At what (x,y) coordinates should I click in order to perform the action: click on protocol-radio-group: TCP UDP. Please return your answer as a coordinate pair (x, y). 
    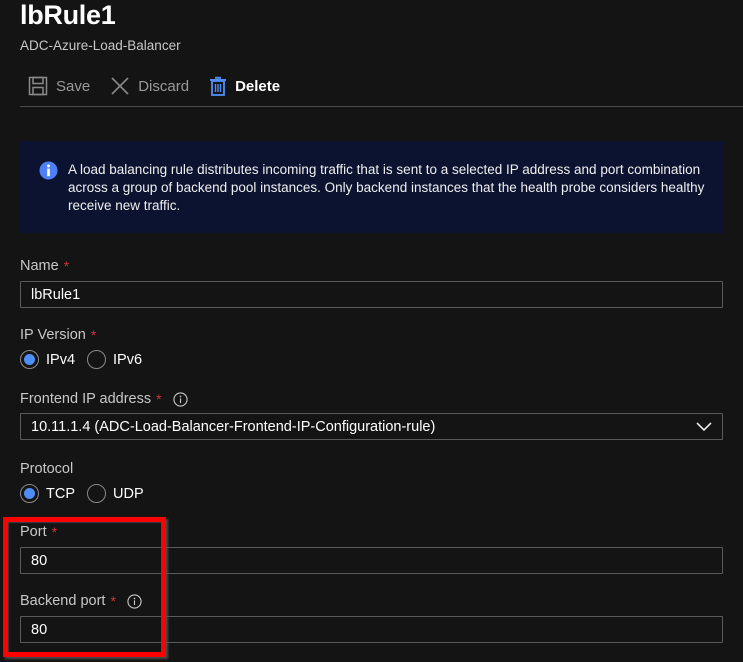
    Looking at the image, I should click on (88, 493).